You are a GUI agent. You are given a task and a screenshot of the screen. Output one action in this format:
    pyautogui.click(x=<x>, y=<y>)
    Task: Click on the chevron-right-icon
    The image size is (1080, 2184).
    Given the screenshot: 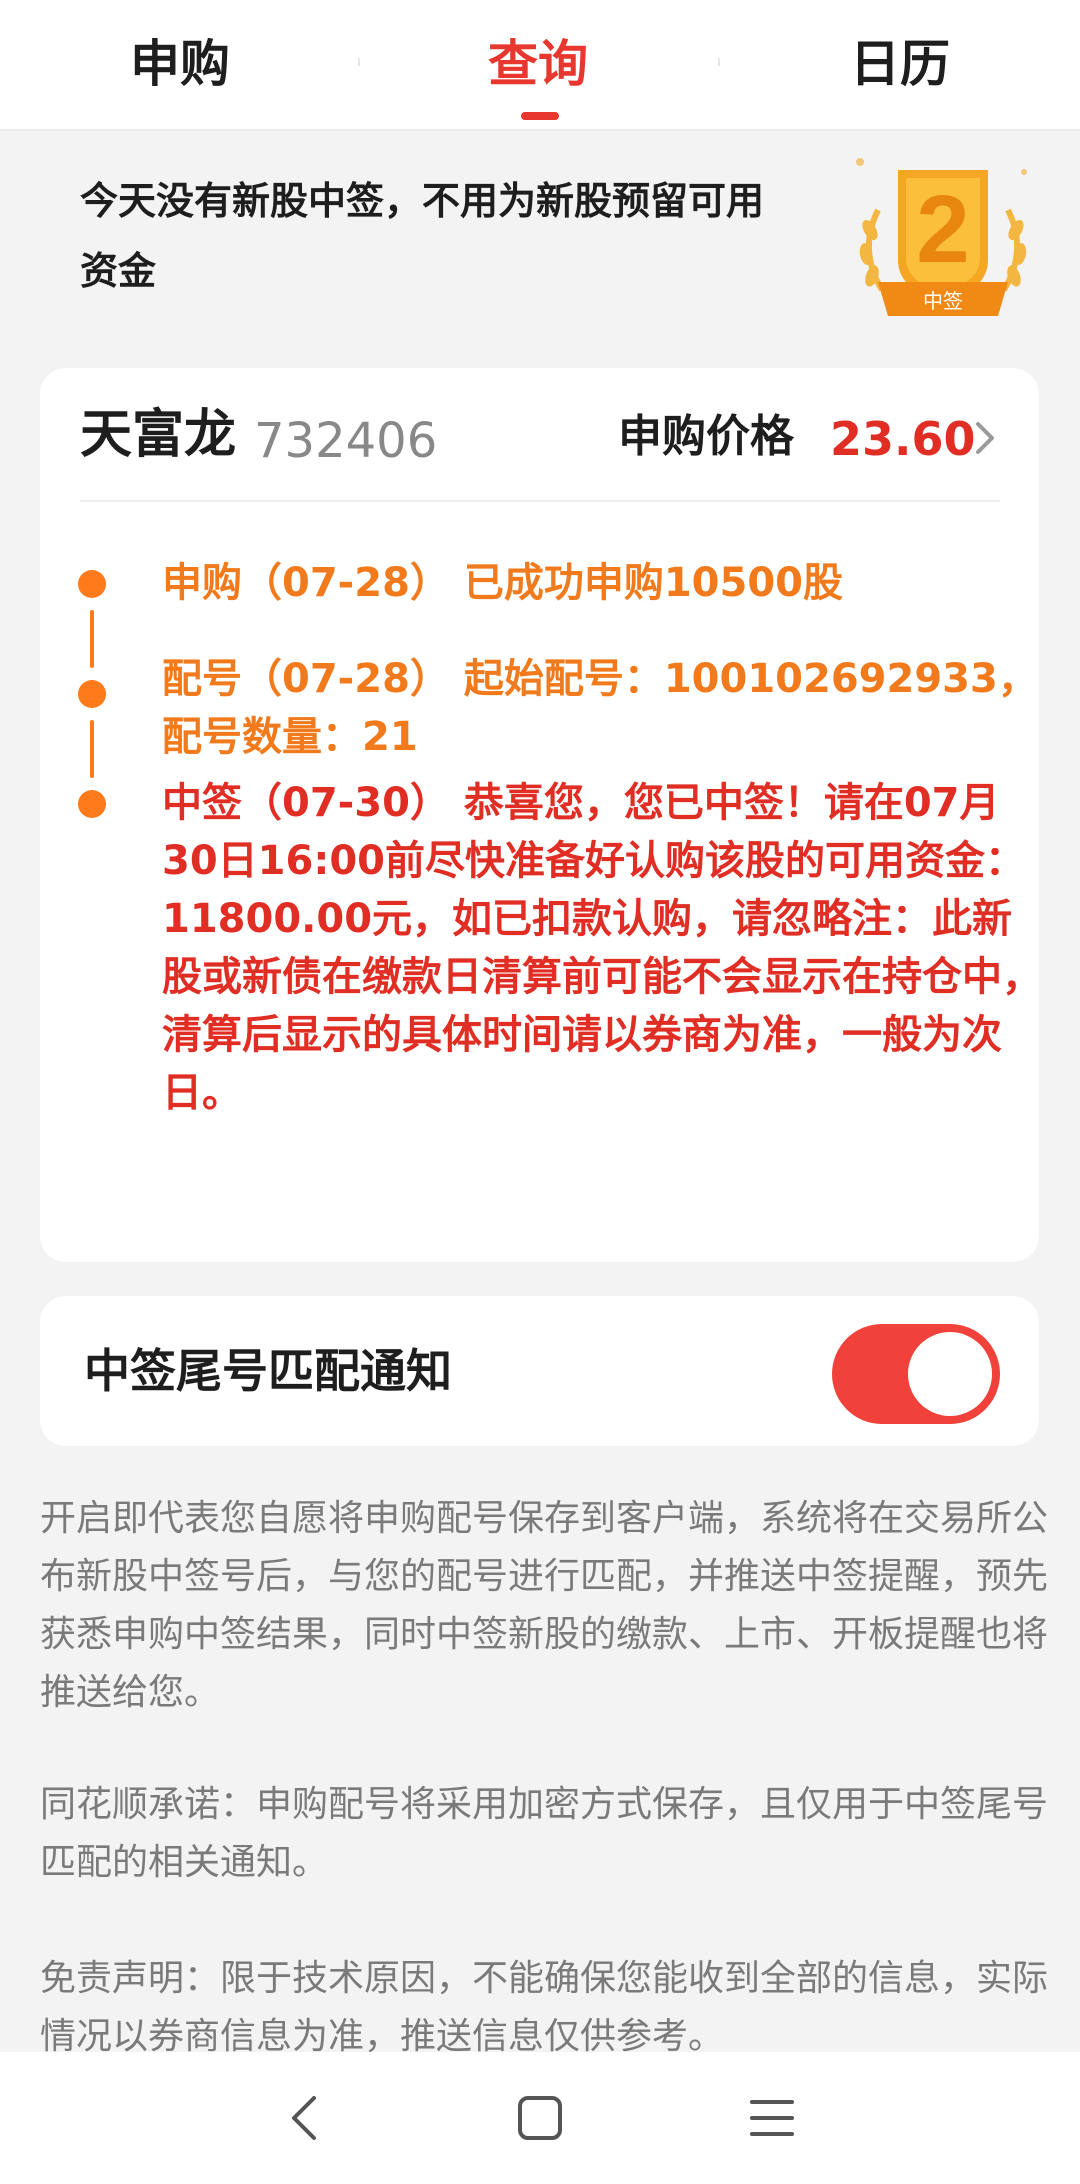 What is the action you would take?
    pyautogui.click(x=985, y=438)
    